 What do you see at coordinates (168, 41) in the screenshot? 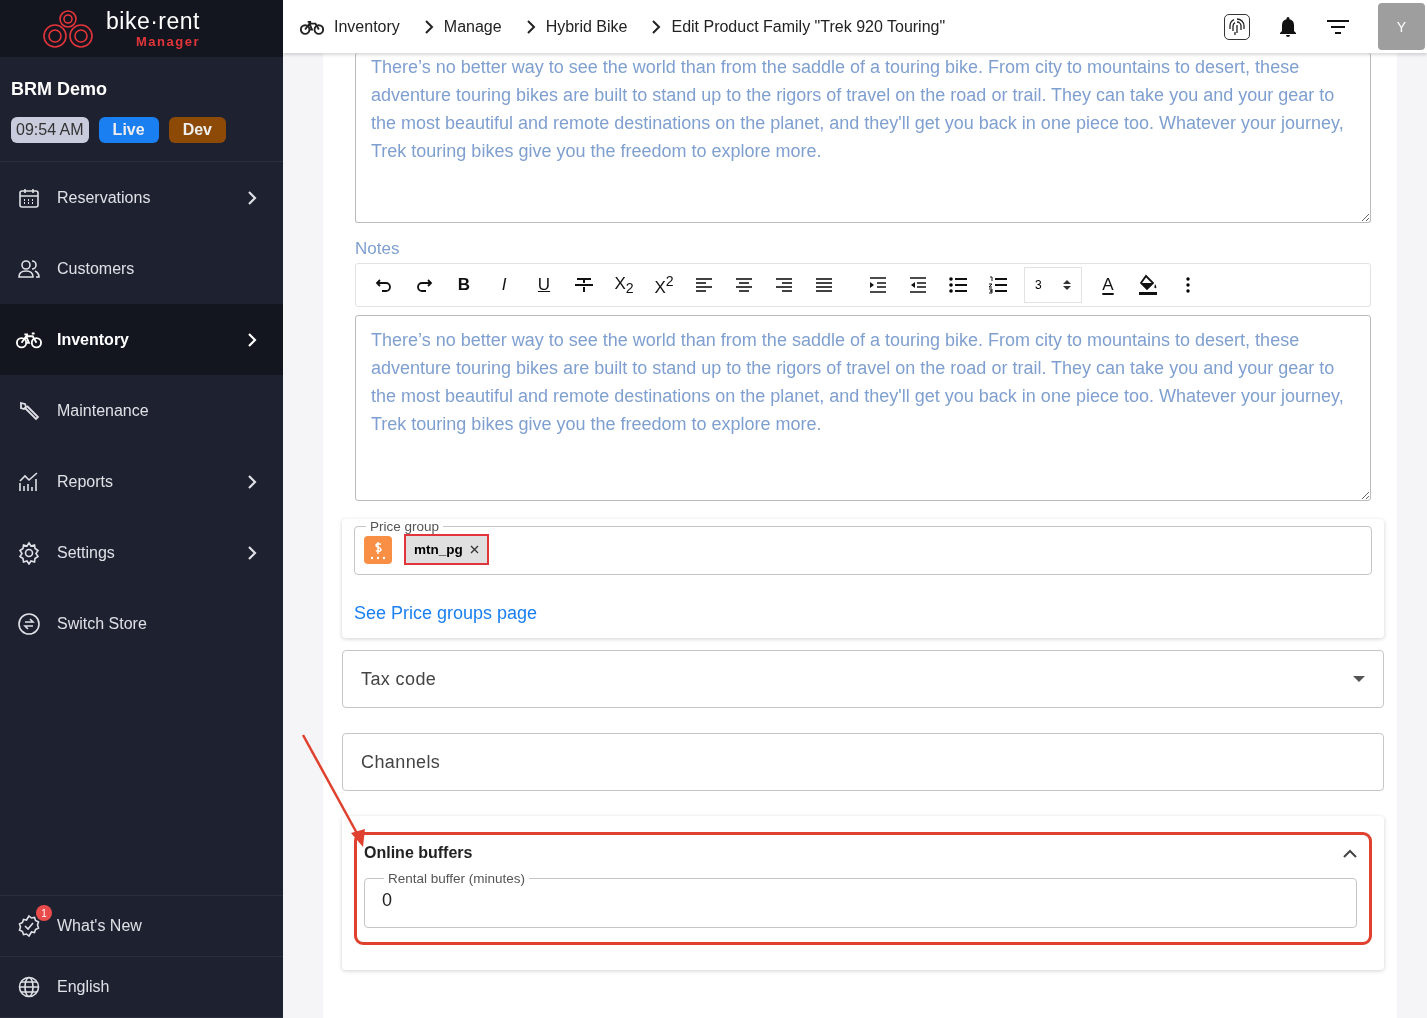
I see `brand-subtitle: Manager` at bounding box center [168, 41].